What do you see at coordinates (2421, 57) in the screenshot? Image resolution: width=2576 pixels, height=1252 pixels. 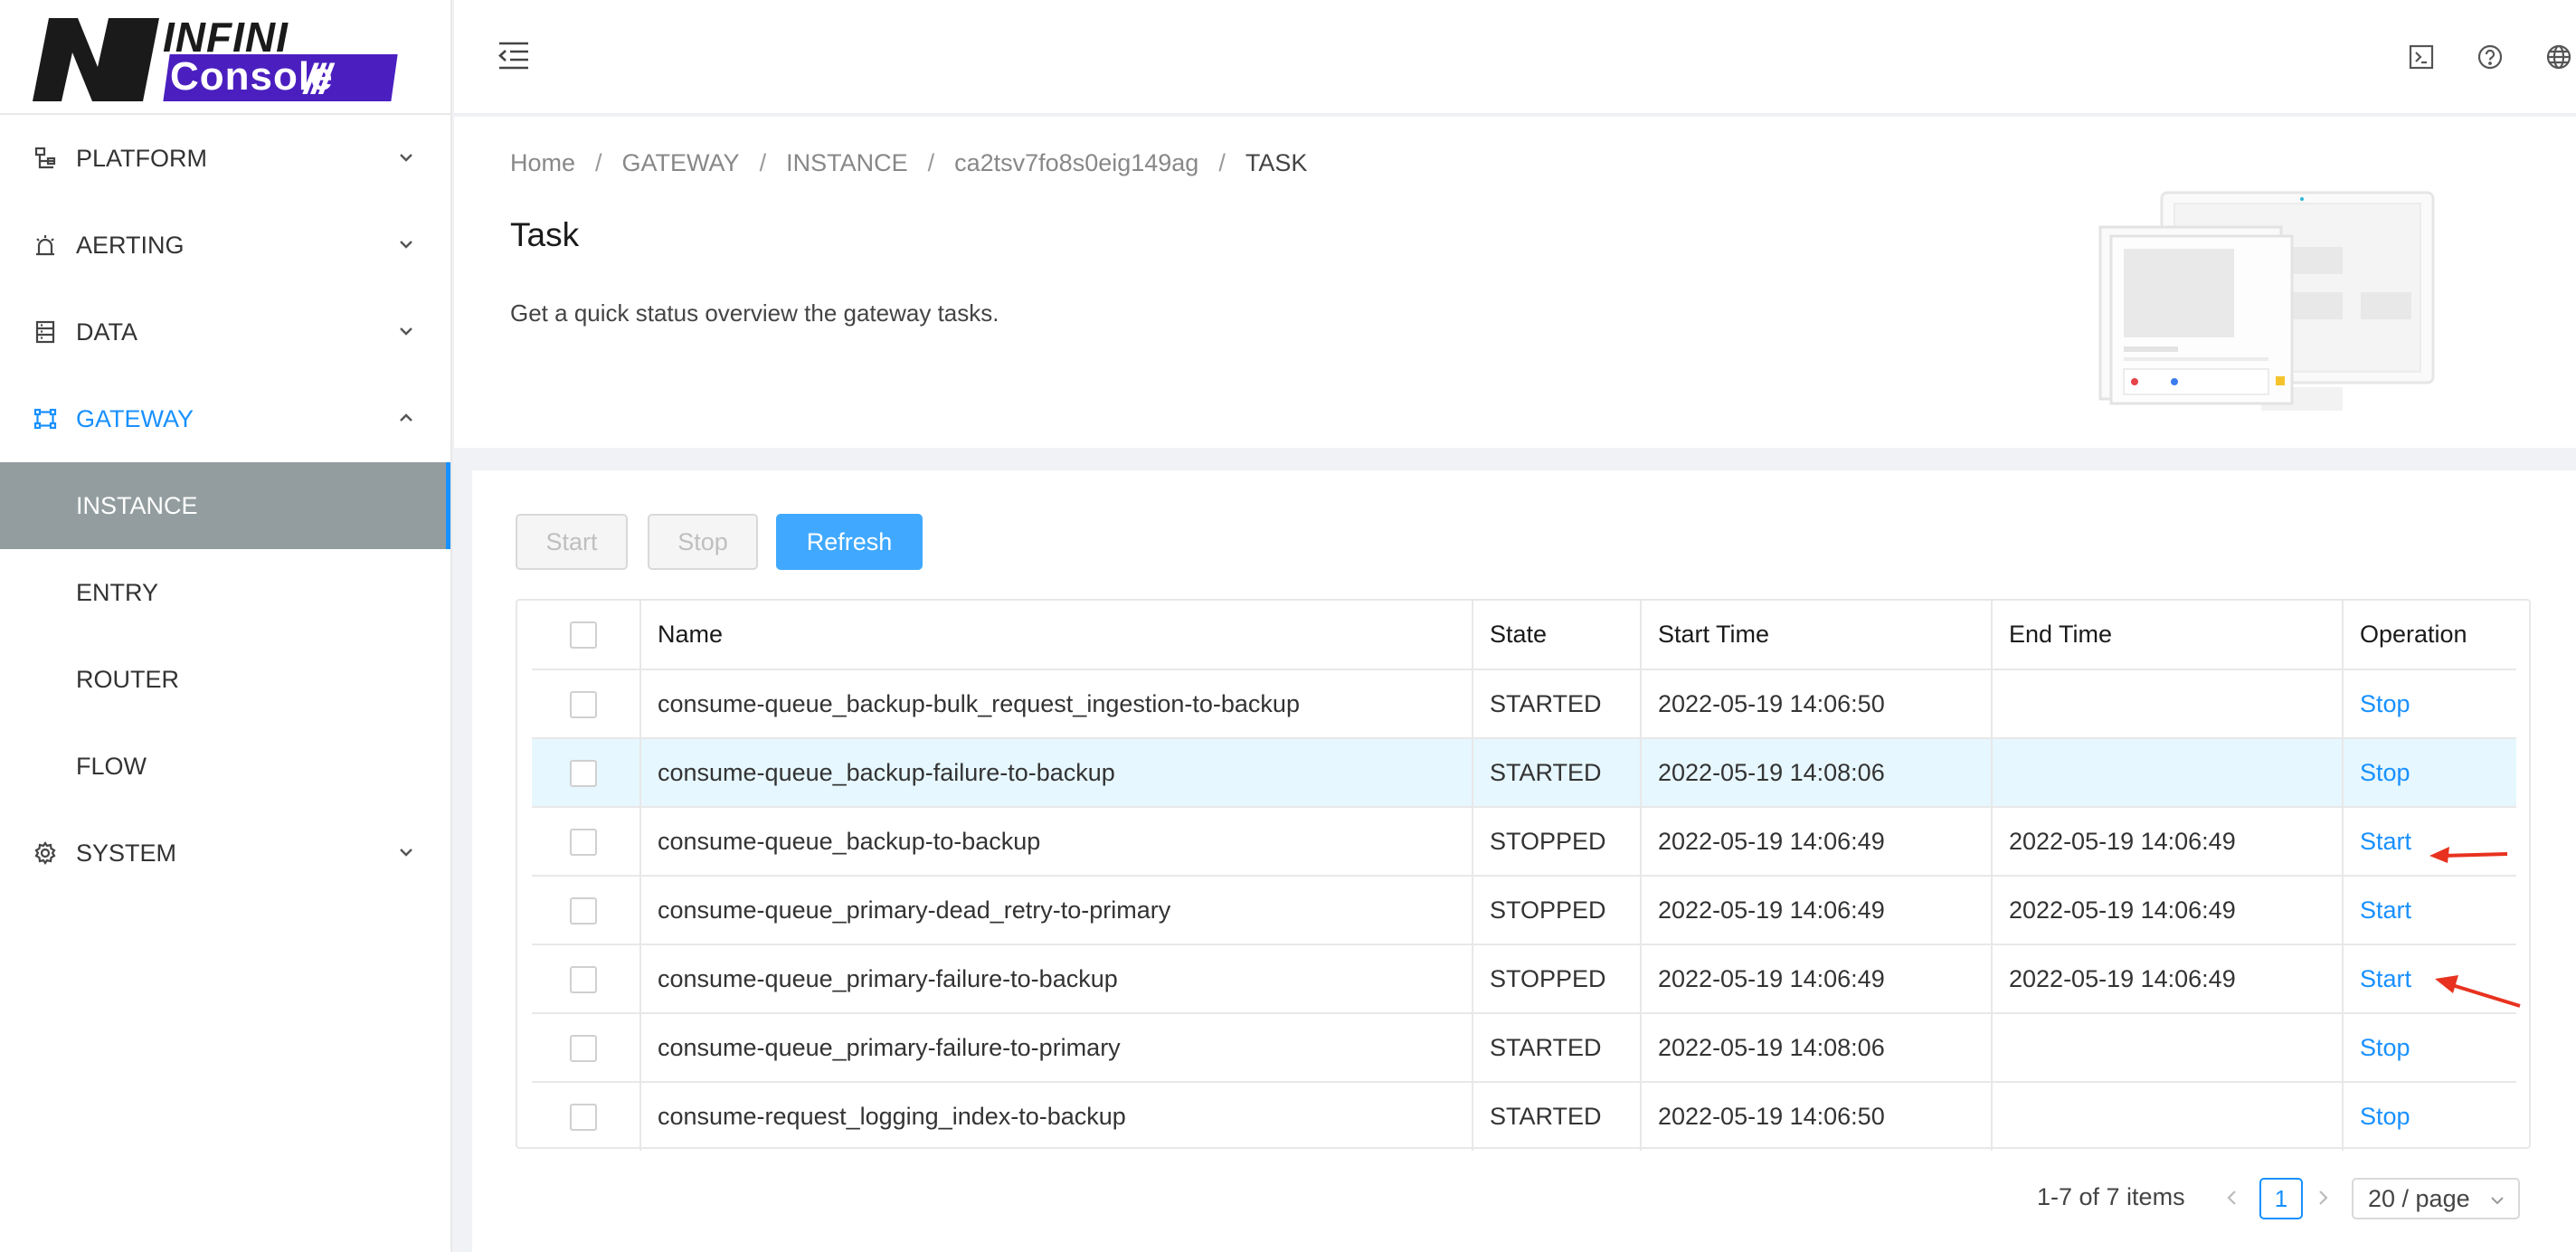 I see `terminal-icon` at bounding box center [2421, 57].